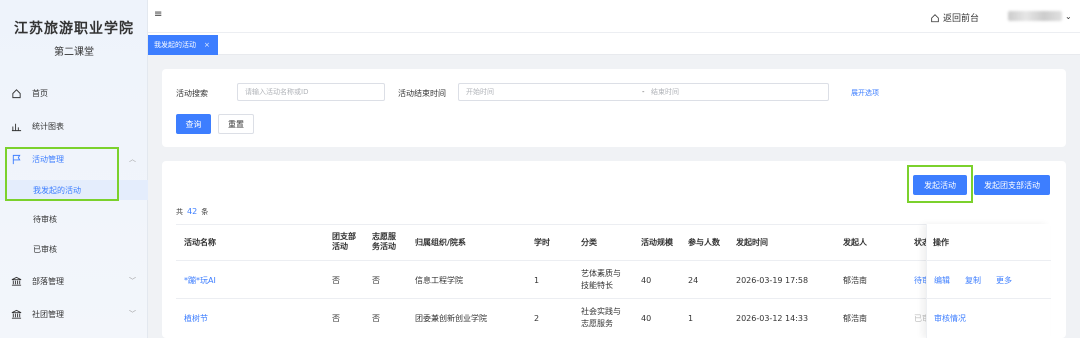  What do you see at coordinates (855, 242) in the screenshot?
I see `col-header-launcher: 发起人` at bounding box center [855, 242].